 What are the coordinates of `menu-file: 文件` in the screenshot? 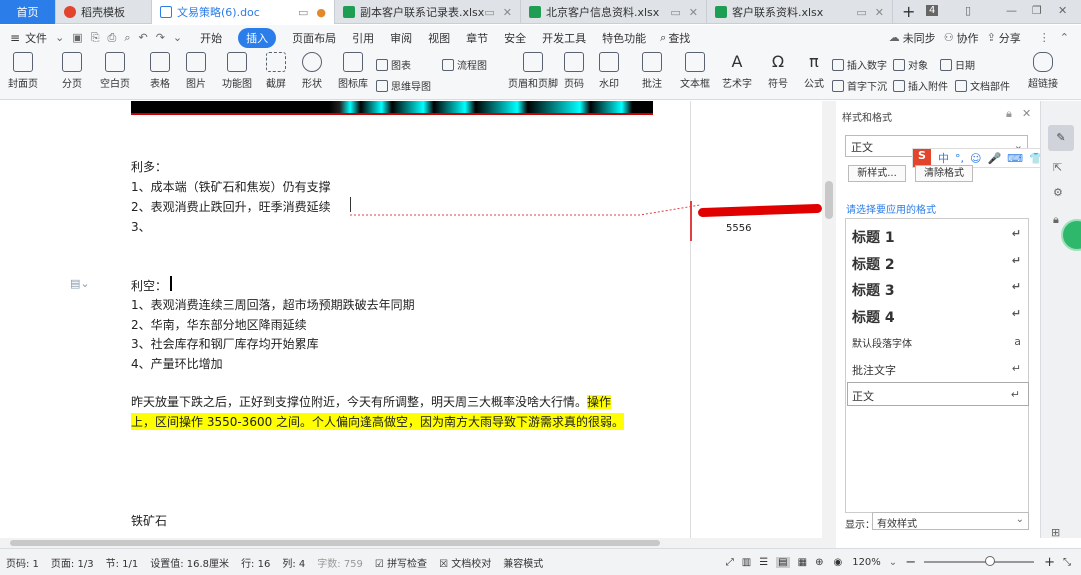 It's located at (36, 38).